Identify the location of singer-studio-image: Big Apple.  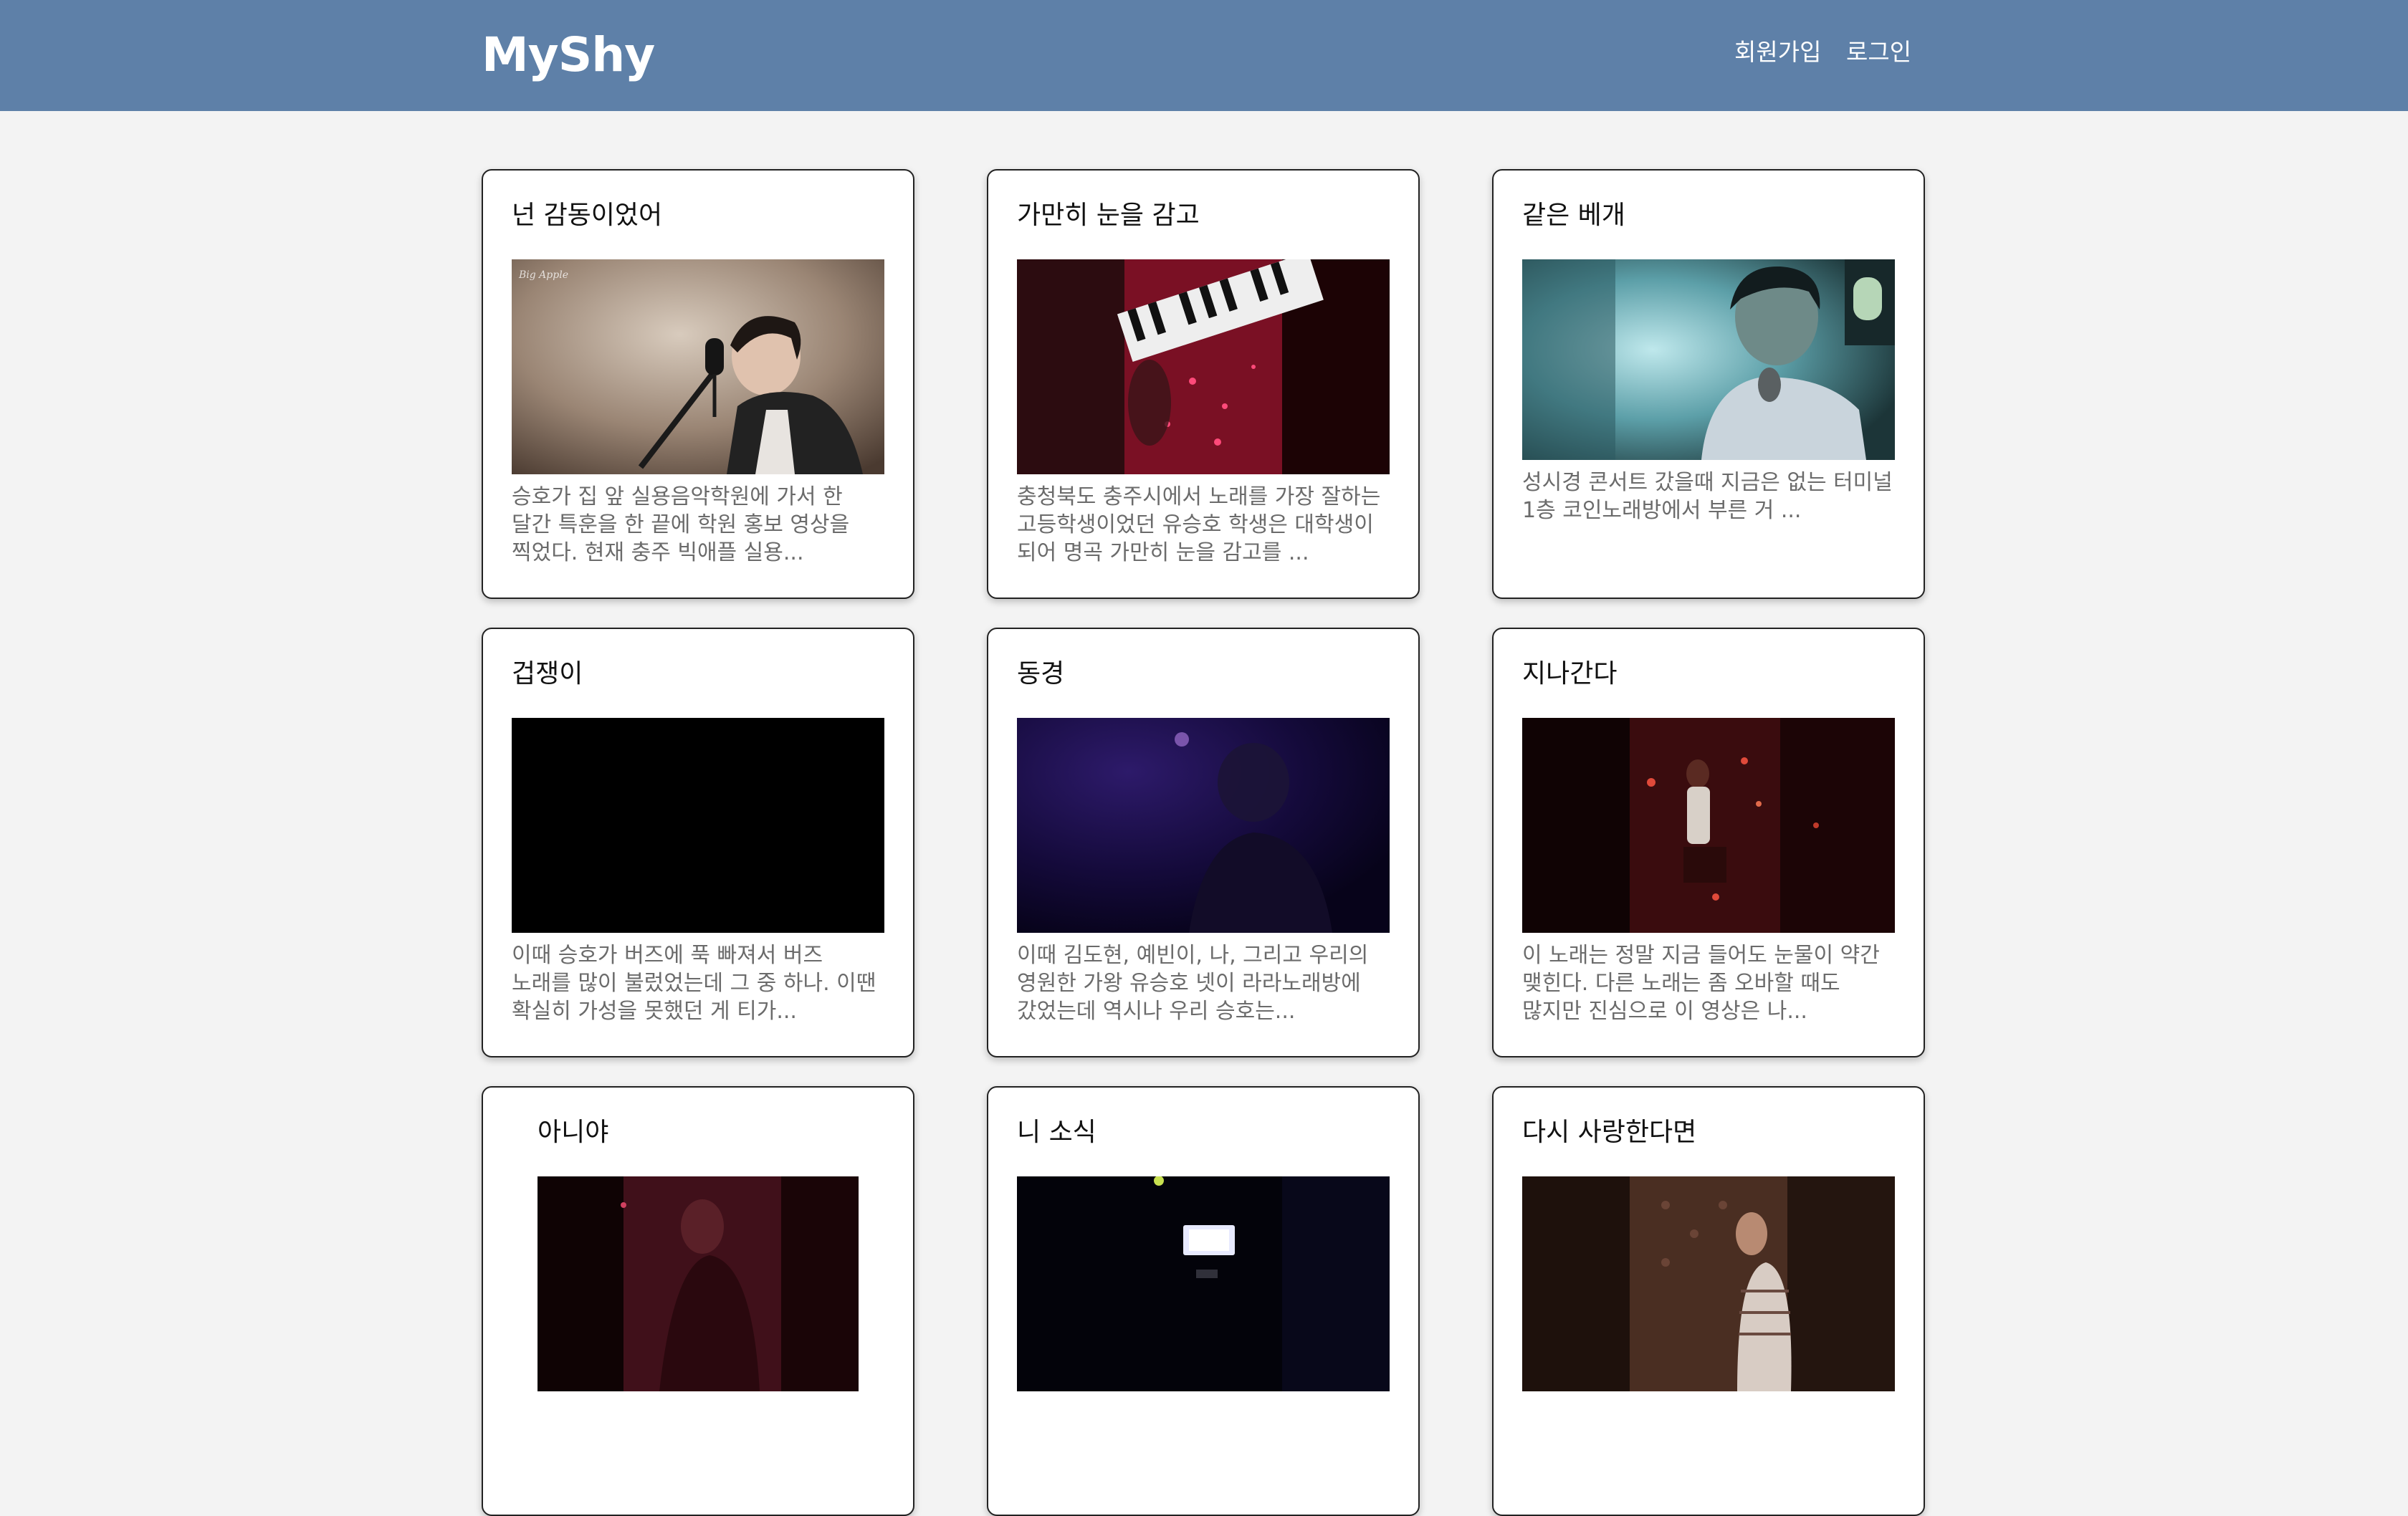
(698, 366).